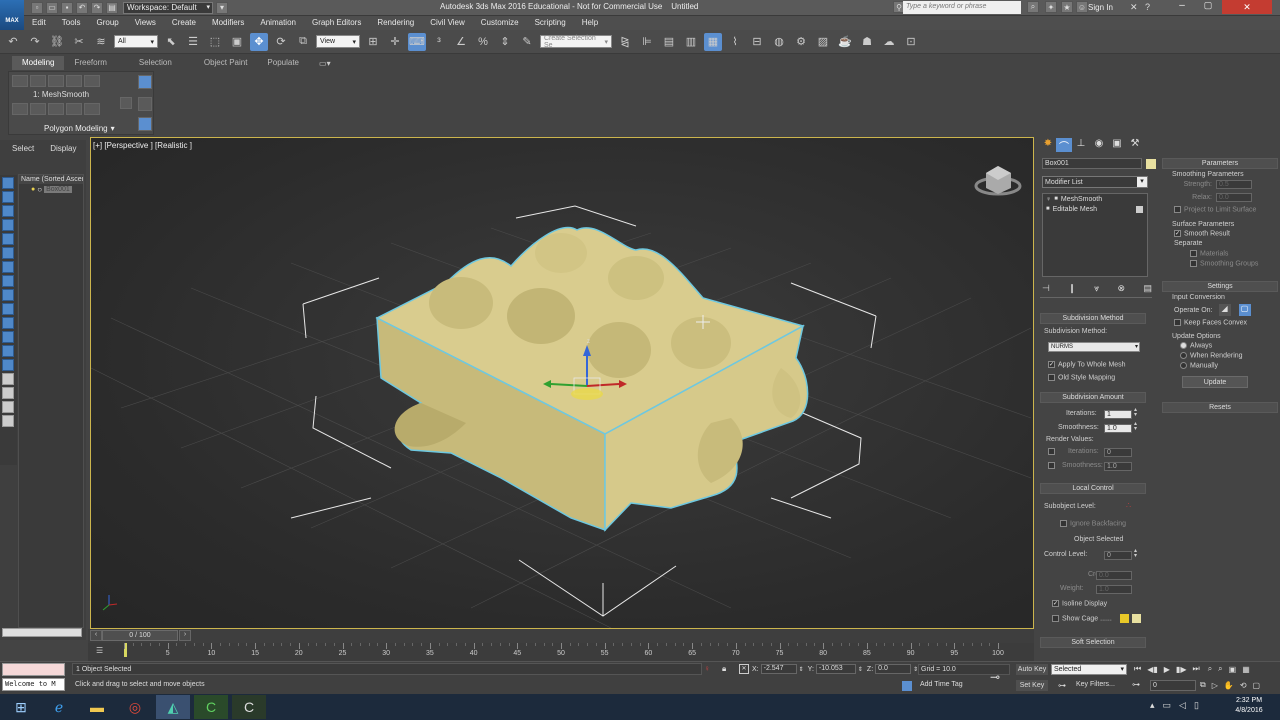 The width and height of the screenshot is (1280, 720). I want to click on camtasia-icon: C, so click(211, 707).